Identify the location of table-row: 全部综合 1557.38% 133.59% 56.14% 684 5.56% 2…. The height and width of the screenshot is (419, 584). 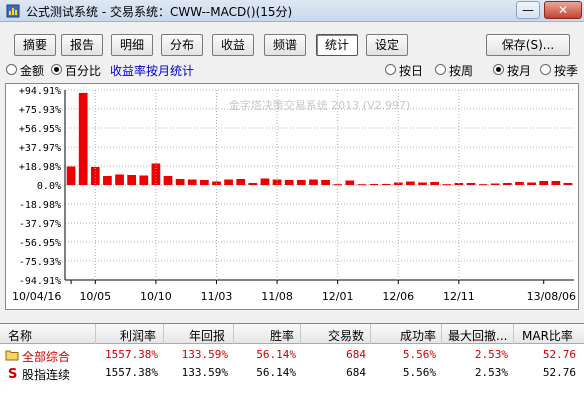
(292, 355).